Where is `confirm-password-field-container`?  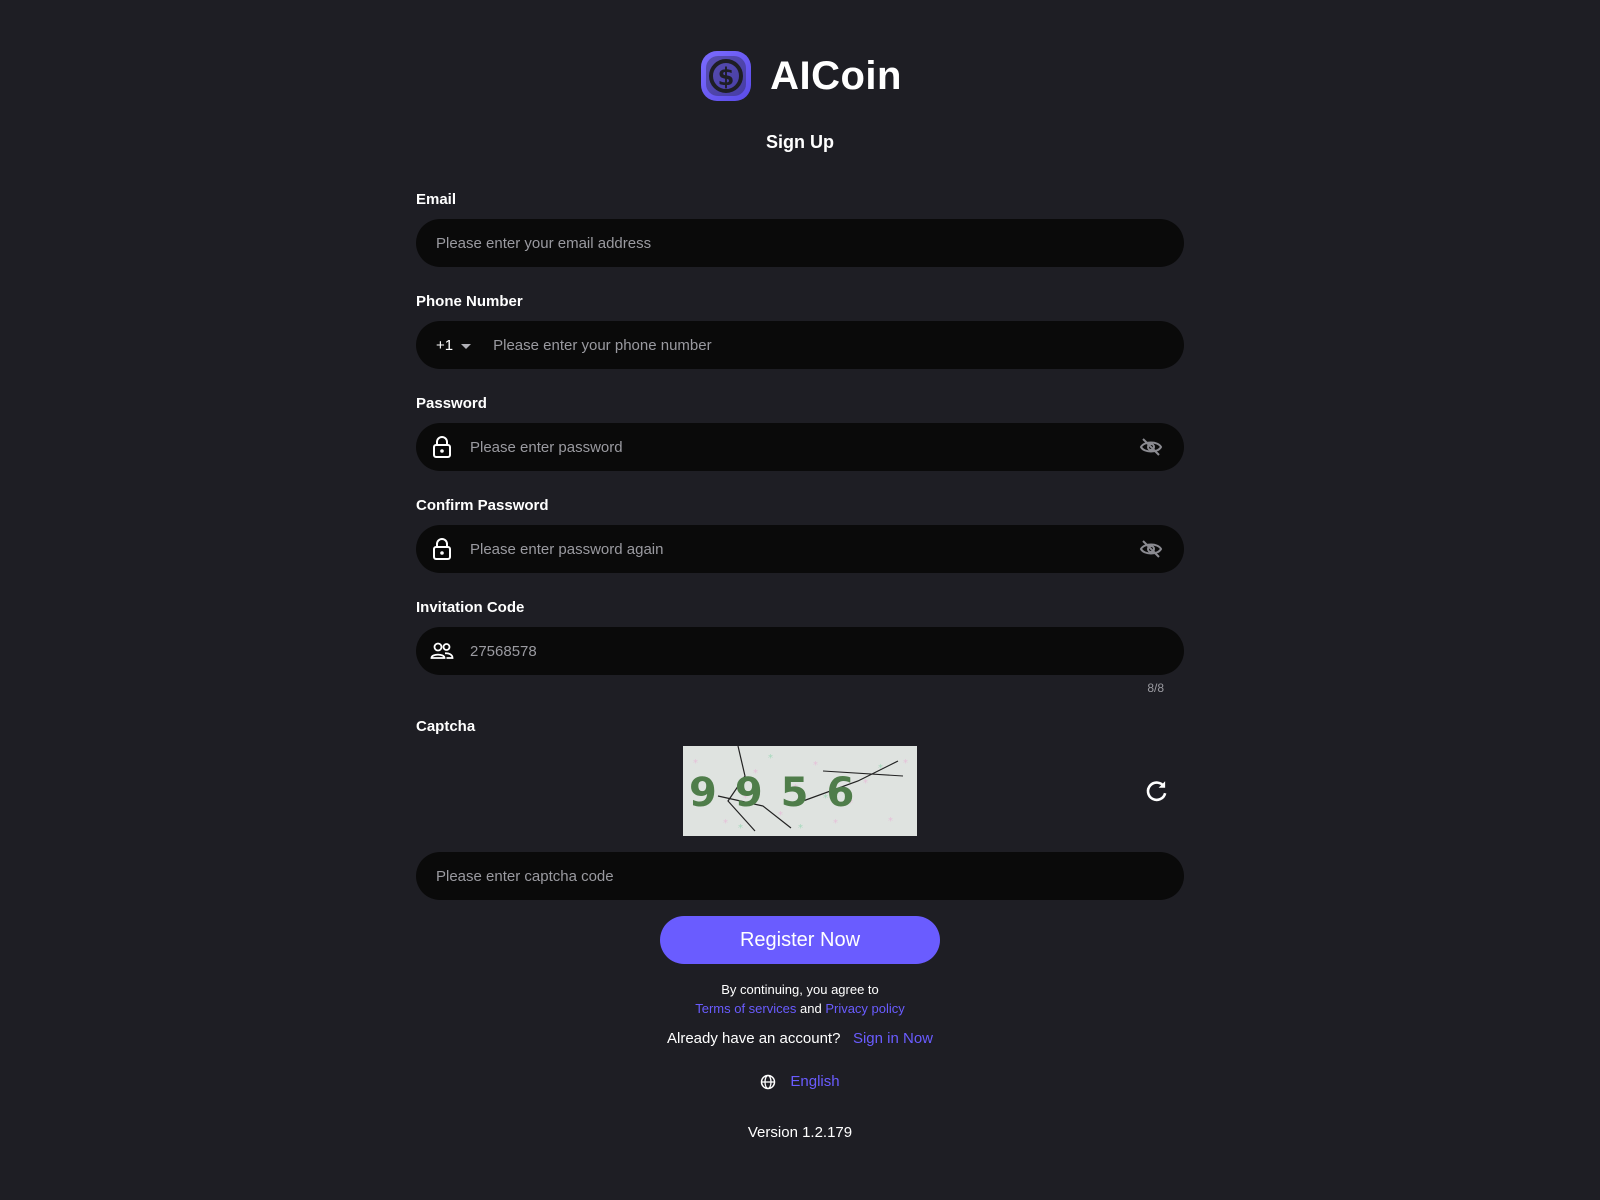
confirm-password-field-container is located at coordinates (800, 549).